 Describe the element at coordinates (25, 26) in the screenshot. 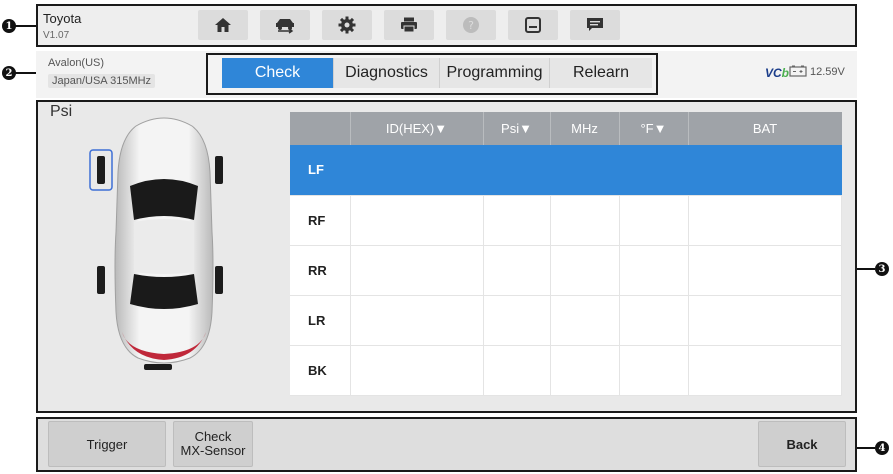

I see `callout-1-leader` at that location.